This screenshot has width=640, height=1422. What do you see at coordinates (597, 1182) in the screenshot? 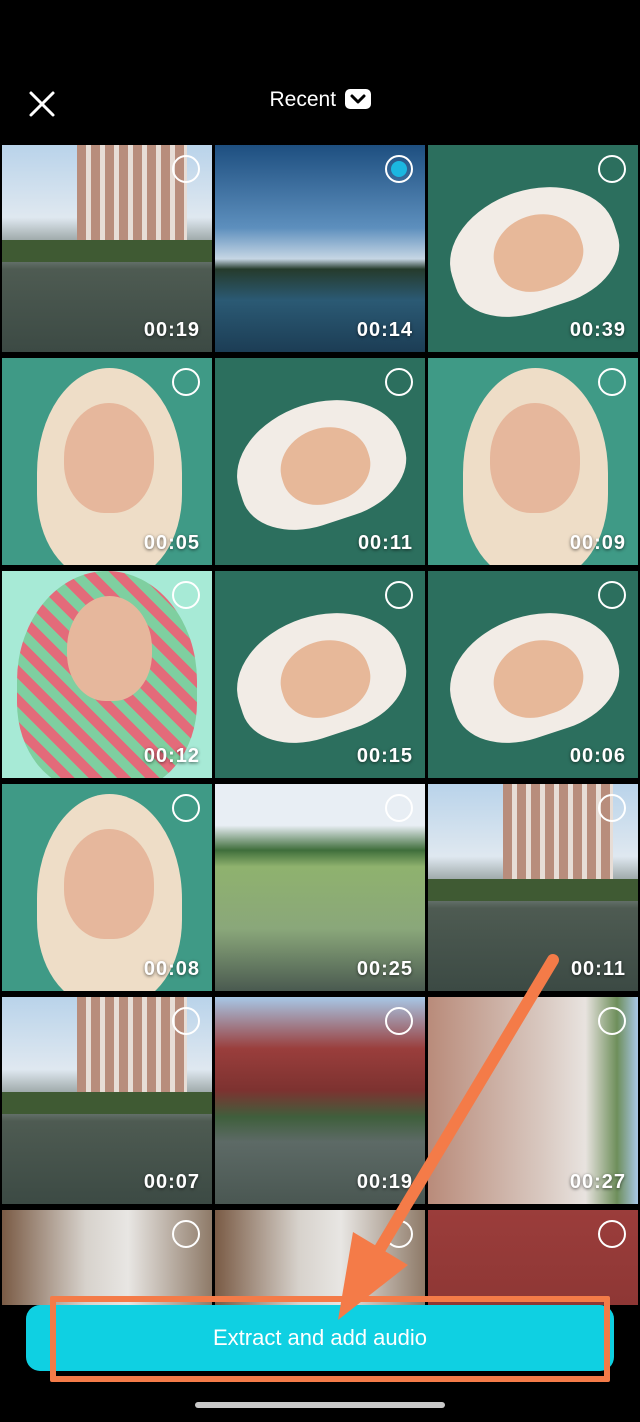
I see `duration-label: 00:27` at bounding box center [597, 1182].